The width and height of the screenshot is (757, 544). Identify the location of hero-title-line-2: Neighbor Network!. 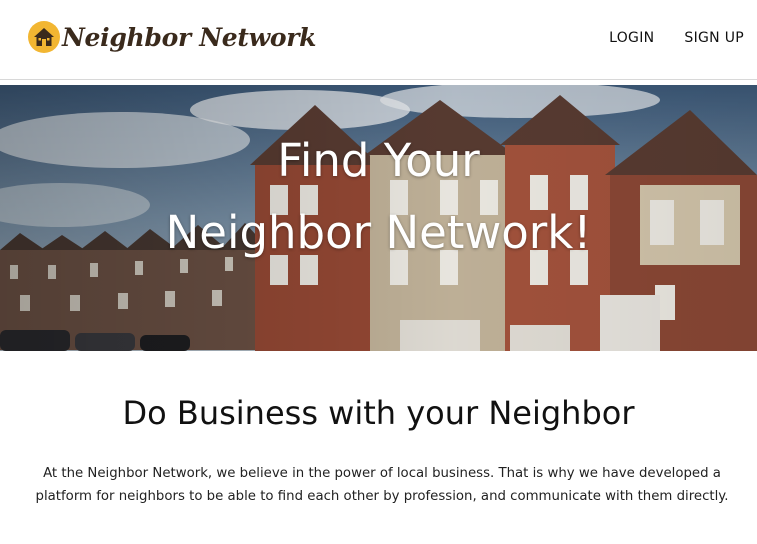
(378, 232).